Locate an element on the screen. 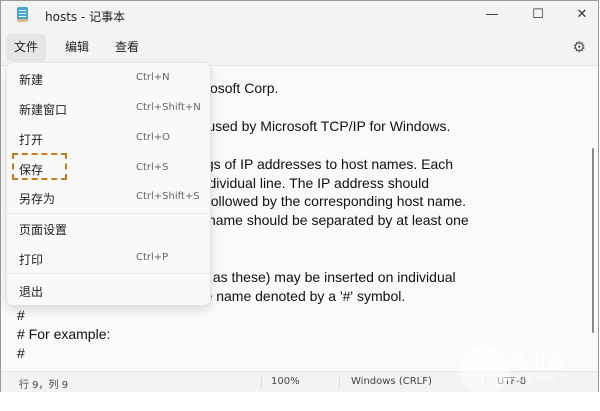  text-line: # For example: is located at coordinates (64, 333).